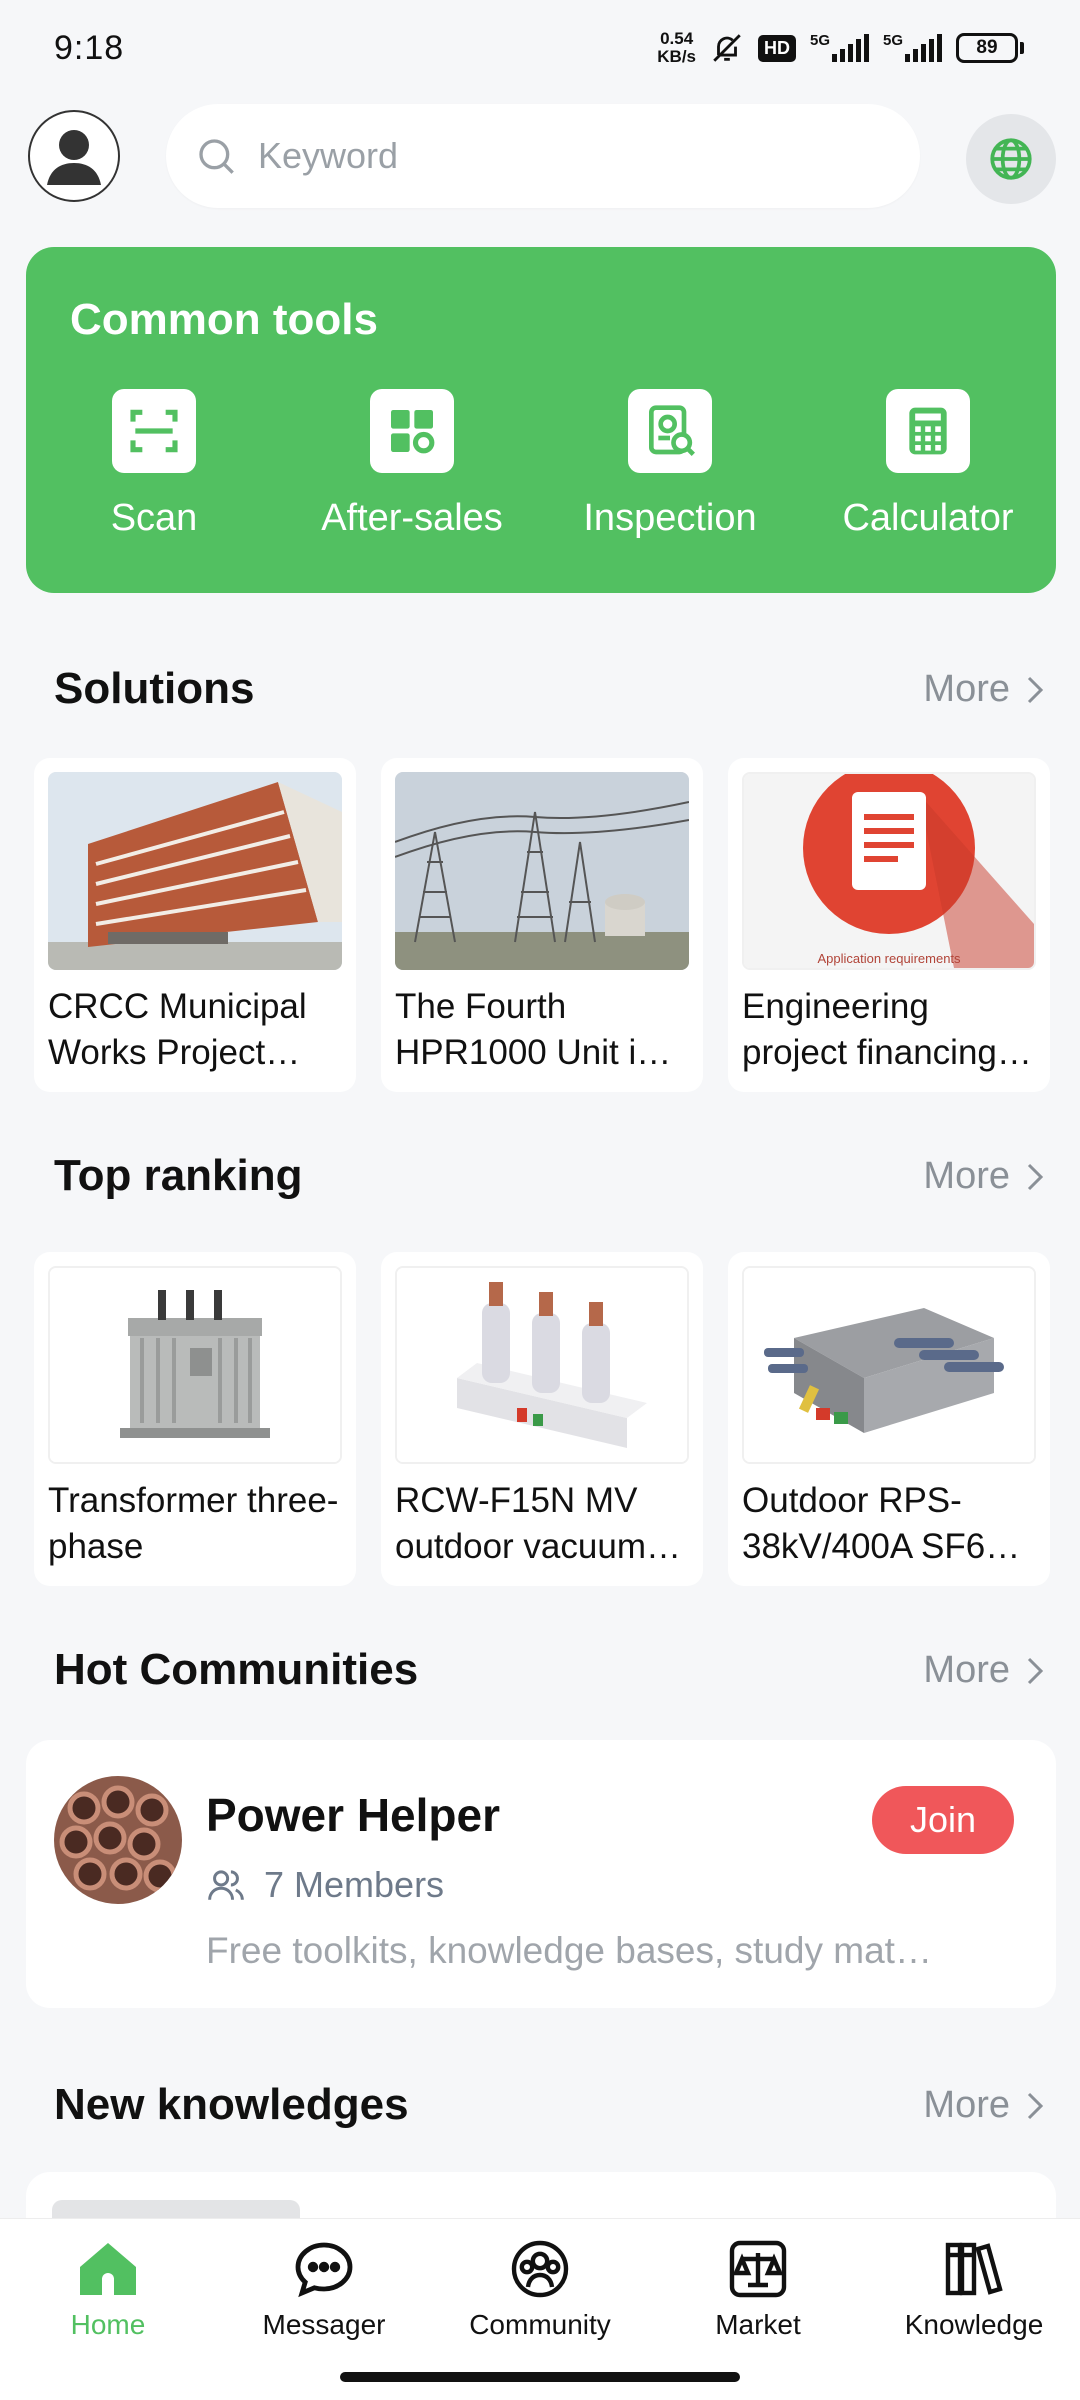  I want to click on nav-messager: Messager, so click(324, 2290).